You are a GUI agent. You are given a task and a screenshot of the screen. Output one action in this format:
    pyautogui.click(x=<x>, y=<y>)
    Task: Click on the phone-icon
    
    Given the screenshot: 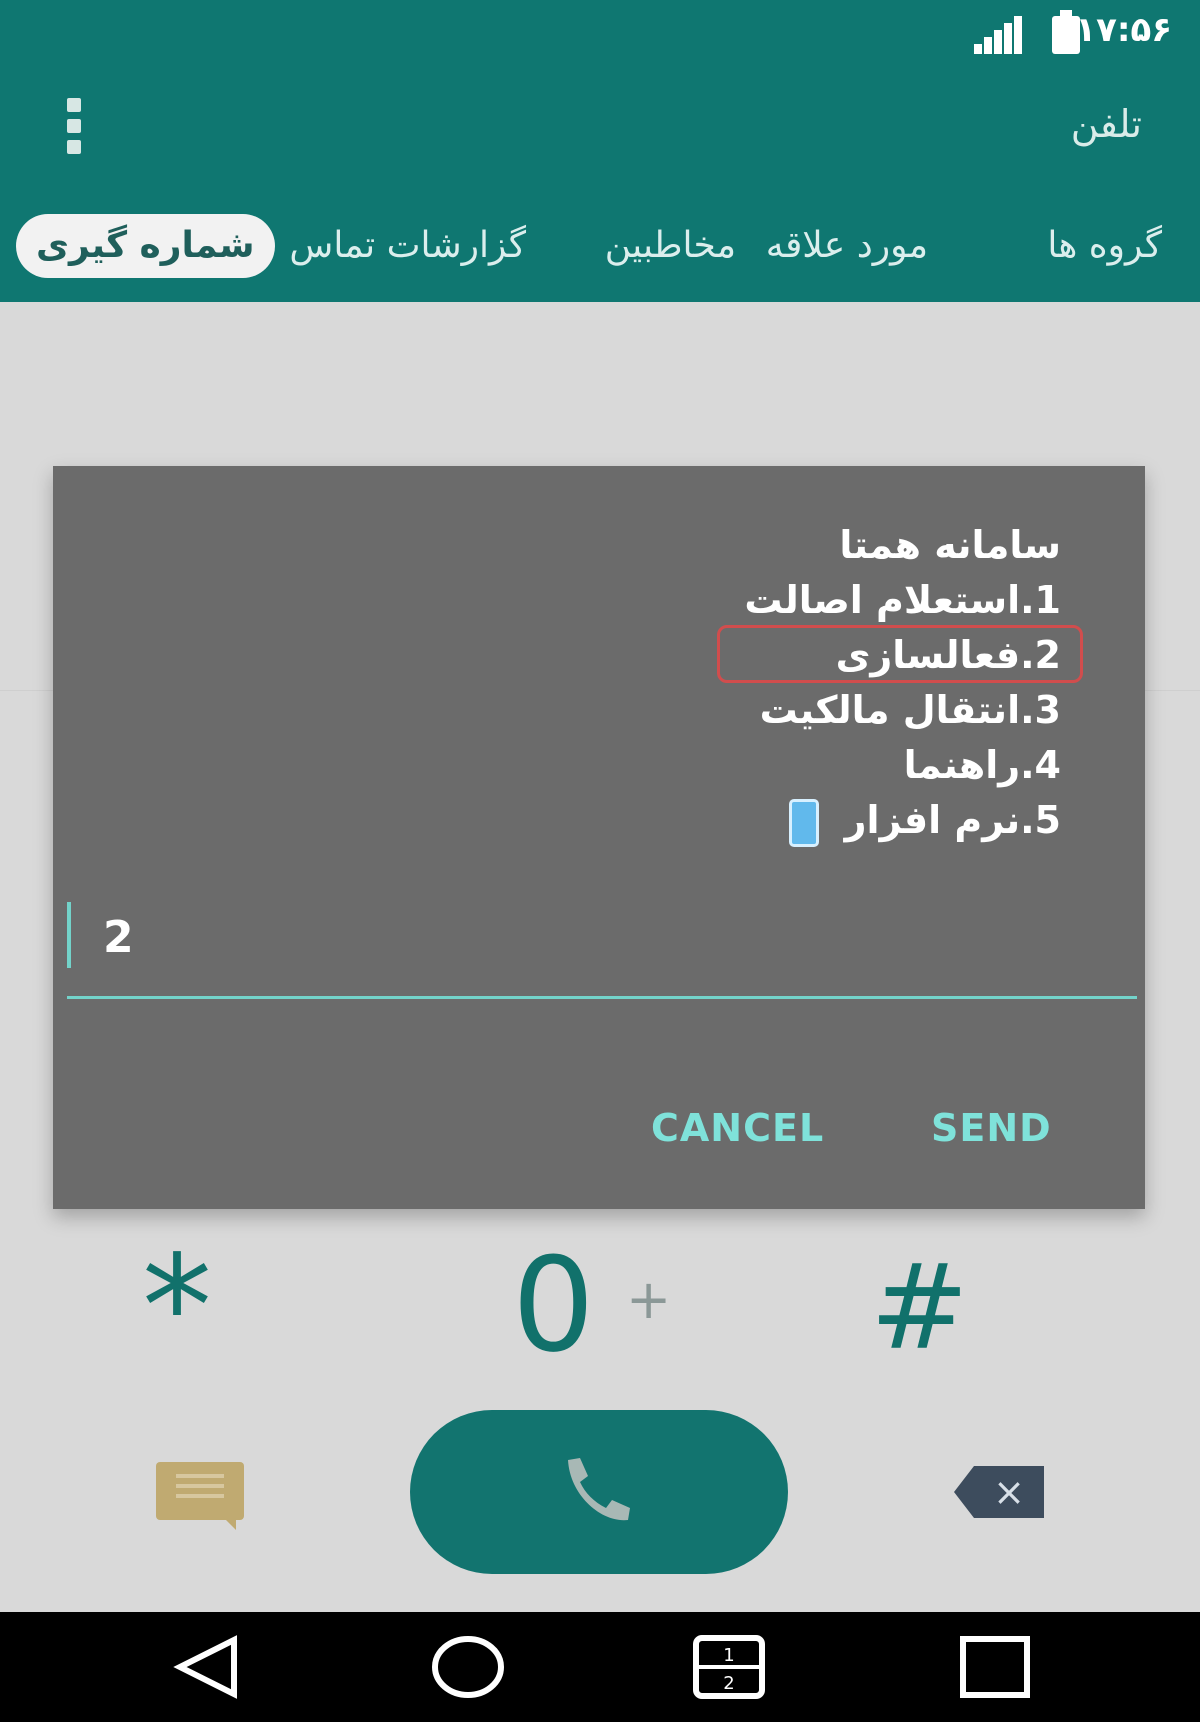 What is the action you would take?
    pyautogui.click(x=599, y=1489)
    